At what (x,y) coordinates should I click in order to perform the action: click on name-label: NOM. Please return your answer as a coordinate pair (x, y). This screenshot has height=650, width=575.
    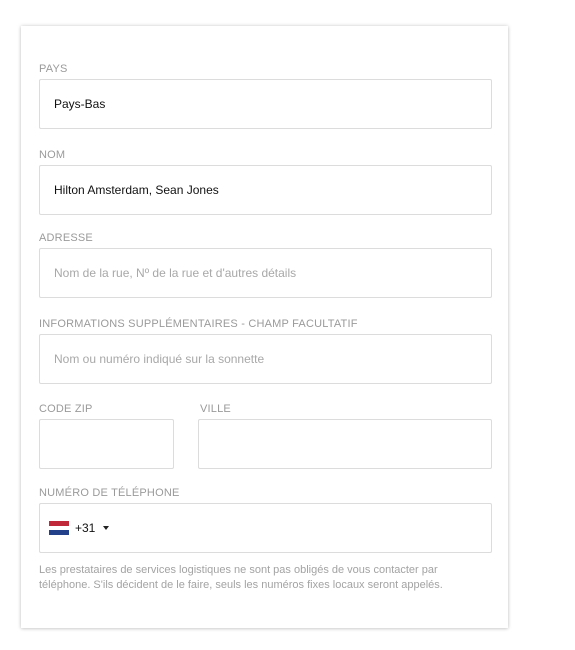
    Looking at the image, I should click on (52, 155).